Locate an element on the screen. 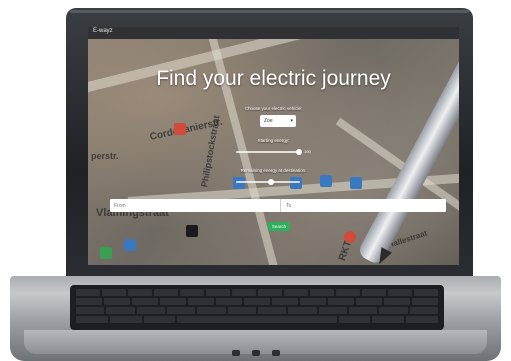 This screenshot has width=511, height=361. route-input-bar is located at coordinates (280, 205).